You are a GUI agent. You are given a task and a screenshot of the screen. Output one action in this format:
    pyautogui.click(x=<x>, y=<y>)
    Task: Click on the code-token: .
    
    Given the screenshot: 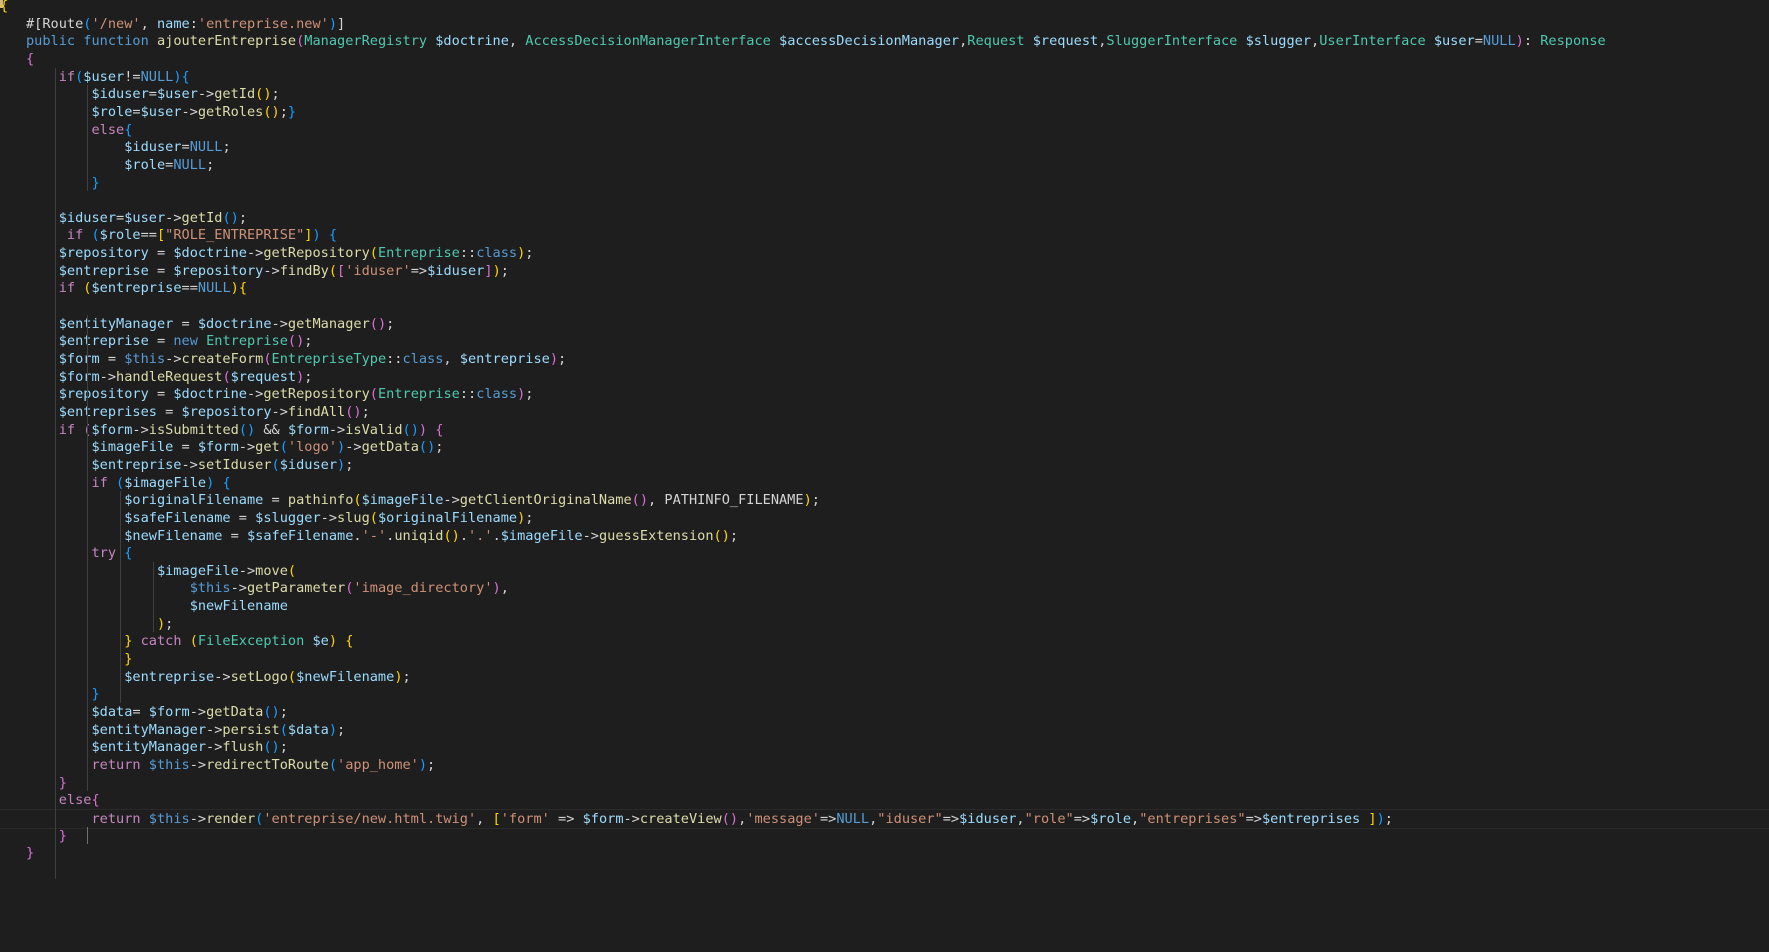 What is the action you would take?
    pyautogui.click(x=357, y=535)
    